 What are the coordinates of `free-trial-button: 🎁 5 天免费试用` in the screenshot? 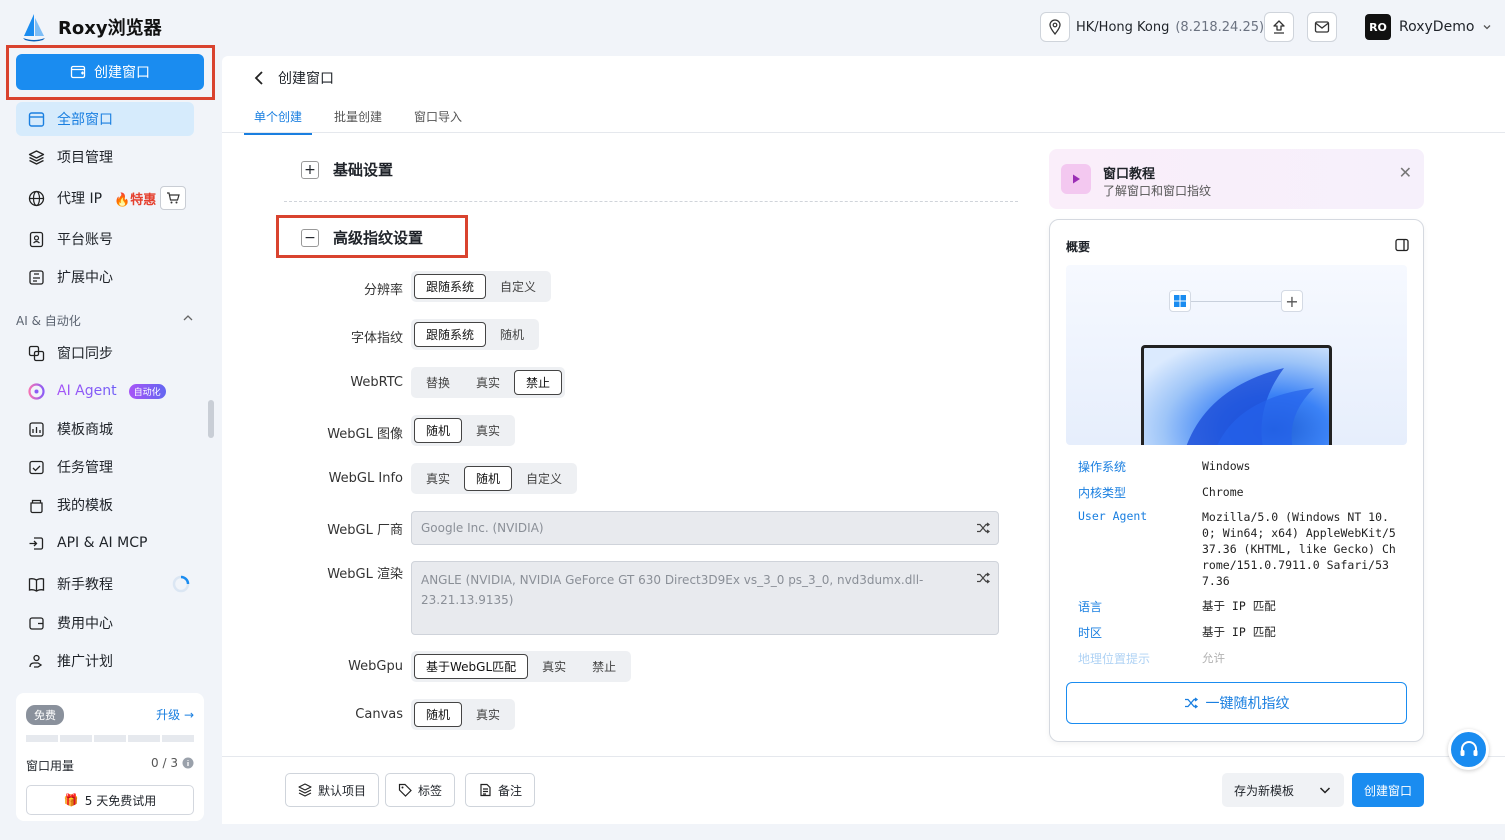 It's located at (110, 800).